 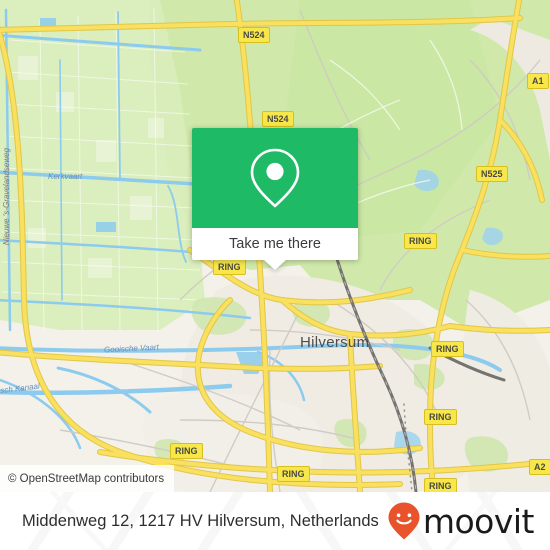 What do you see at coordinates (539, 467) in the screenshot?
I see `road-shield-a2: A2` at bounding box center [539, 467].